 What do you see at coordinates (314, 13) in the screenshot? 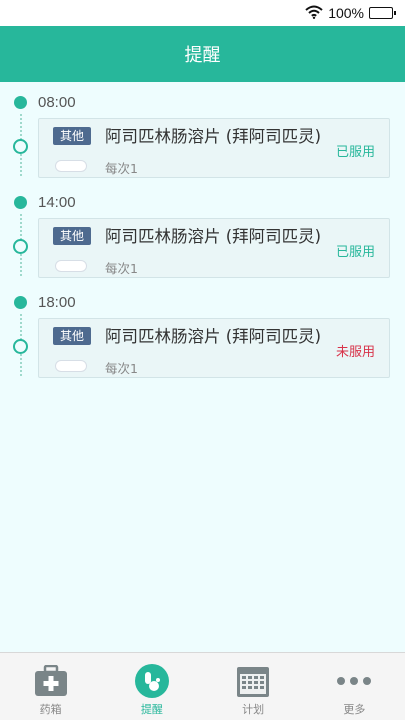
I see `wifi-icon` at bounding box center [314, 13].